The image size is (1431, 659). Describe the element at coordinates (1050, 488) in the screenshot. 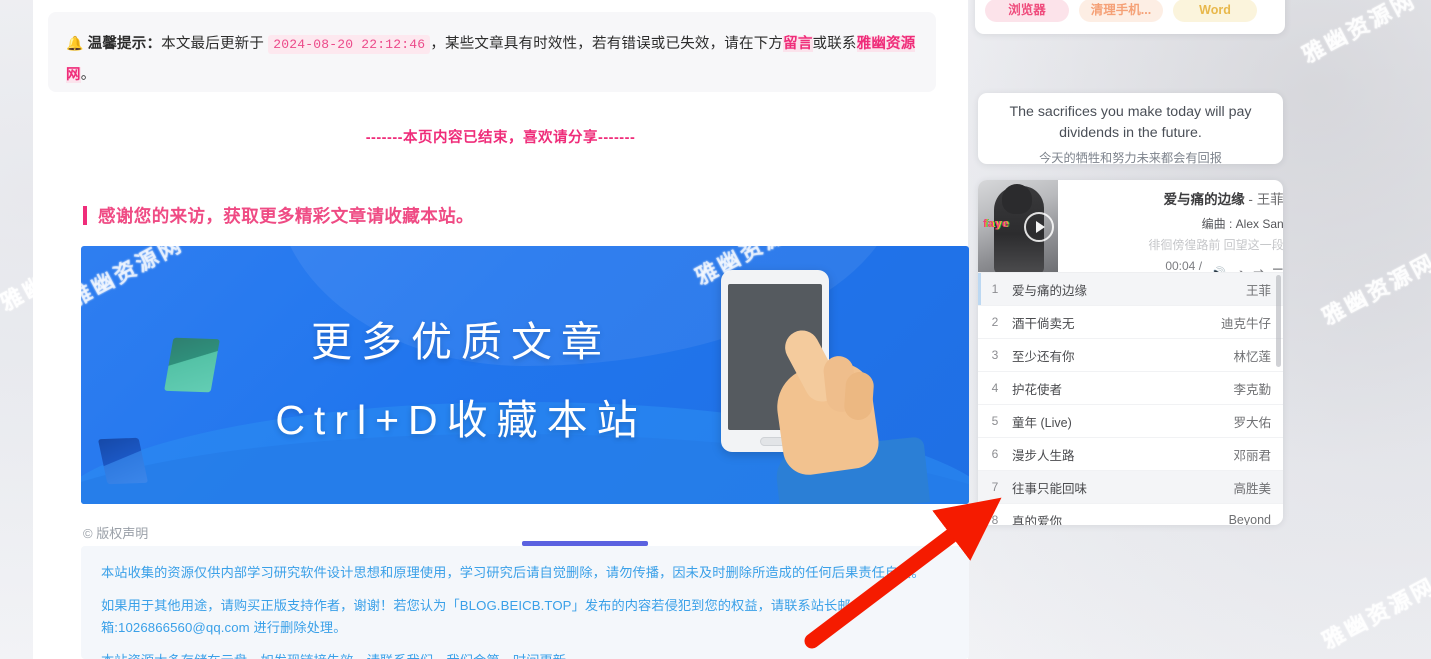

I see `playlist-song-name: 往事只能回味` at that location.